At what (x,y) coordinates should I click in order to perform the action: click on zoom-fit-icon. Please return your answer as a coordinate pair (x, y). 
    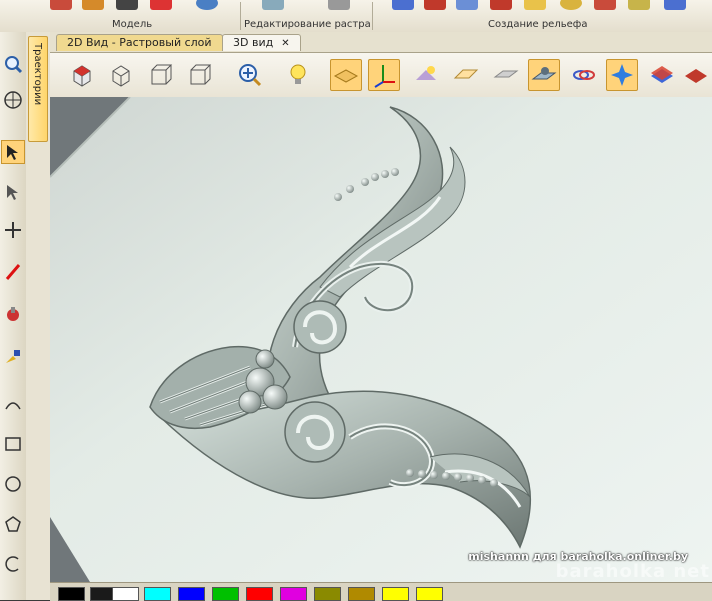
    Looking at the image, I should click on (250, 75).